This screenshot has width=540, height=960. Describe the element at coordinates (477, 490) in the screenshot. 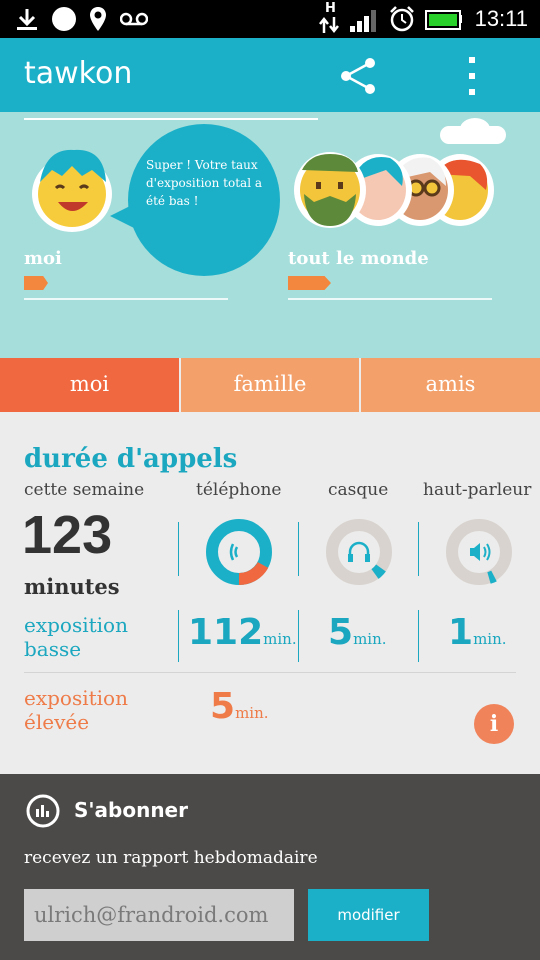

I see `column-speaker-label: haut-parleur` at that location.